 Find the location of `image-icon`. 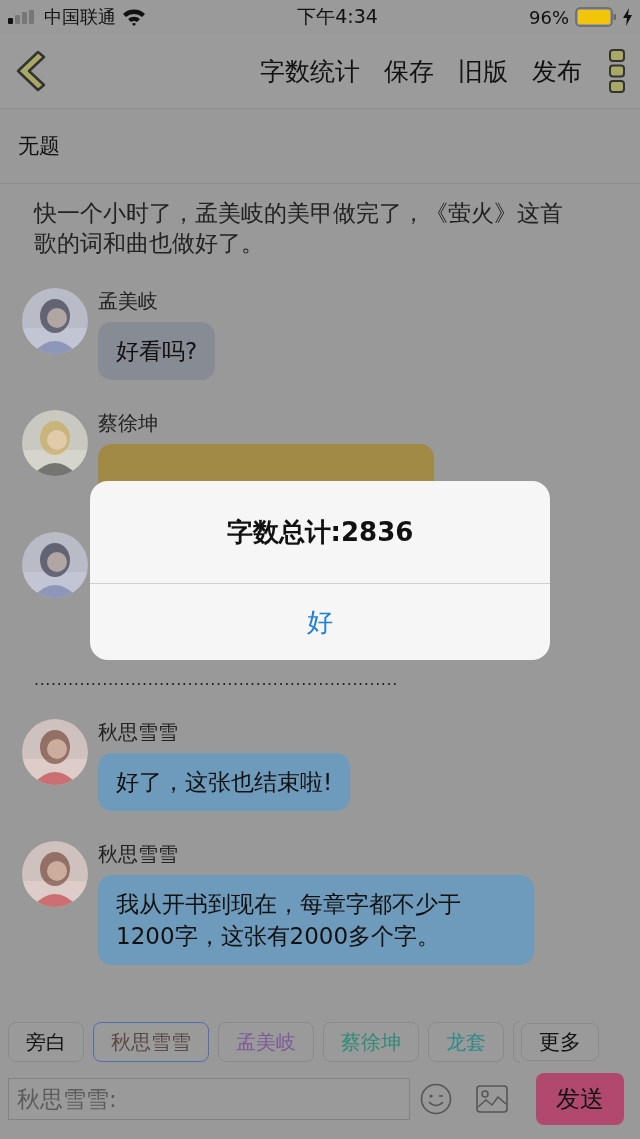

image-icon is located at coordinates (492, 1099).